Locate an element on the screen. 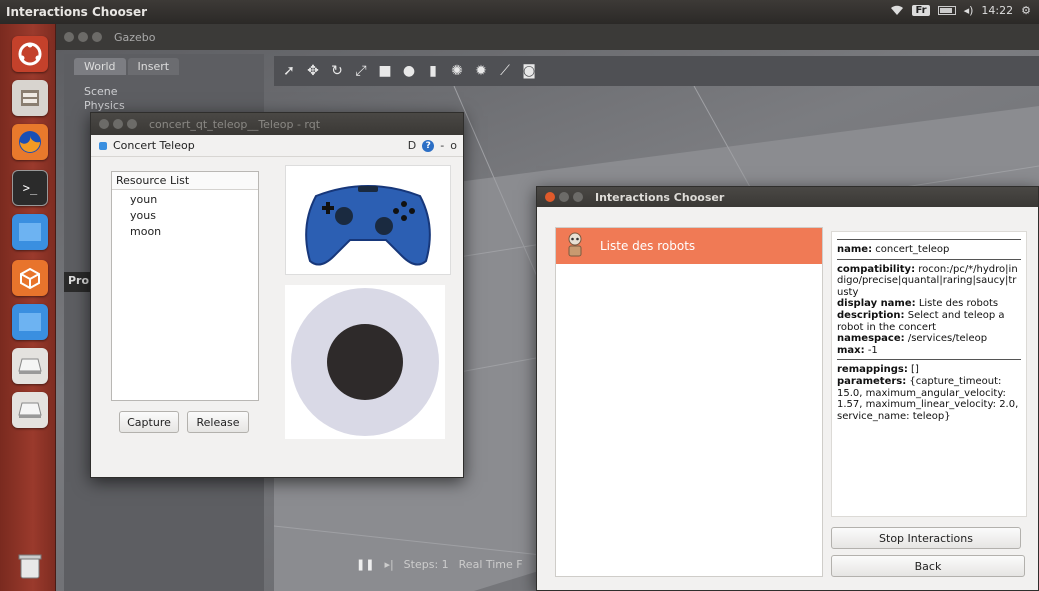 The width and height of the screenshot is (1039, 591). rviz-launcher-button is located at coordinates (30, 278).